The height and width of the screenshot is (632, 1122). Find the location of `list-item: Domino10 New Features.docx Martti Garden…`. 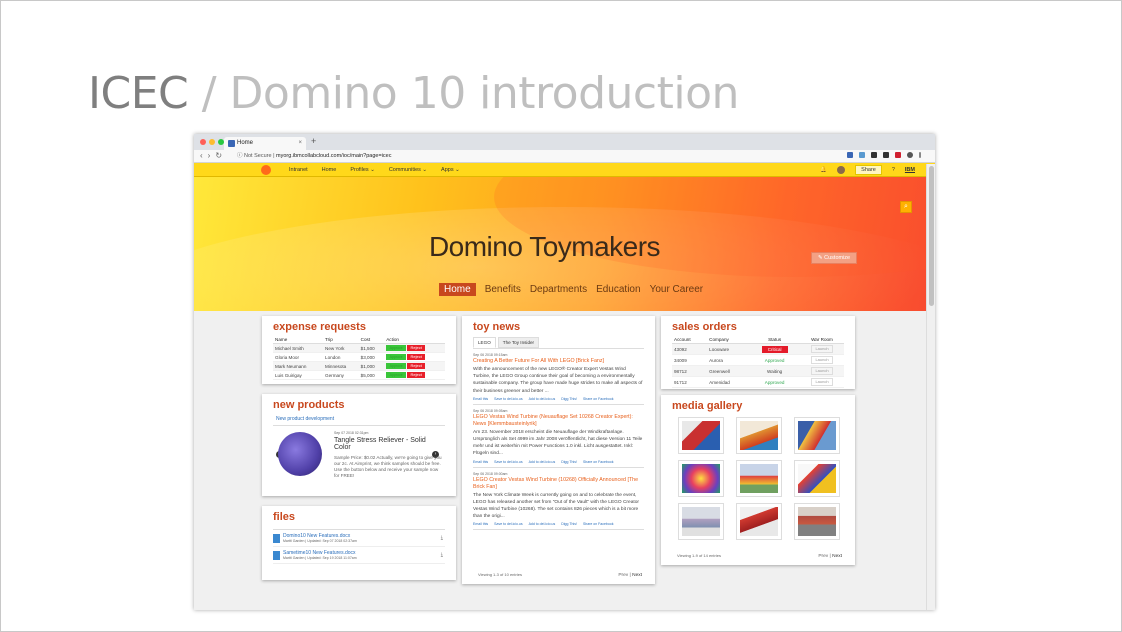

list-item: Domino10 New Features.docx Martti Garden… is located at coordinates (359, 538).